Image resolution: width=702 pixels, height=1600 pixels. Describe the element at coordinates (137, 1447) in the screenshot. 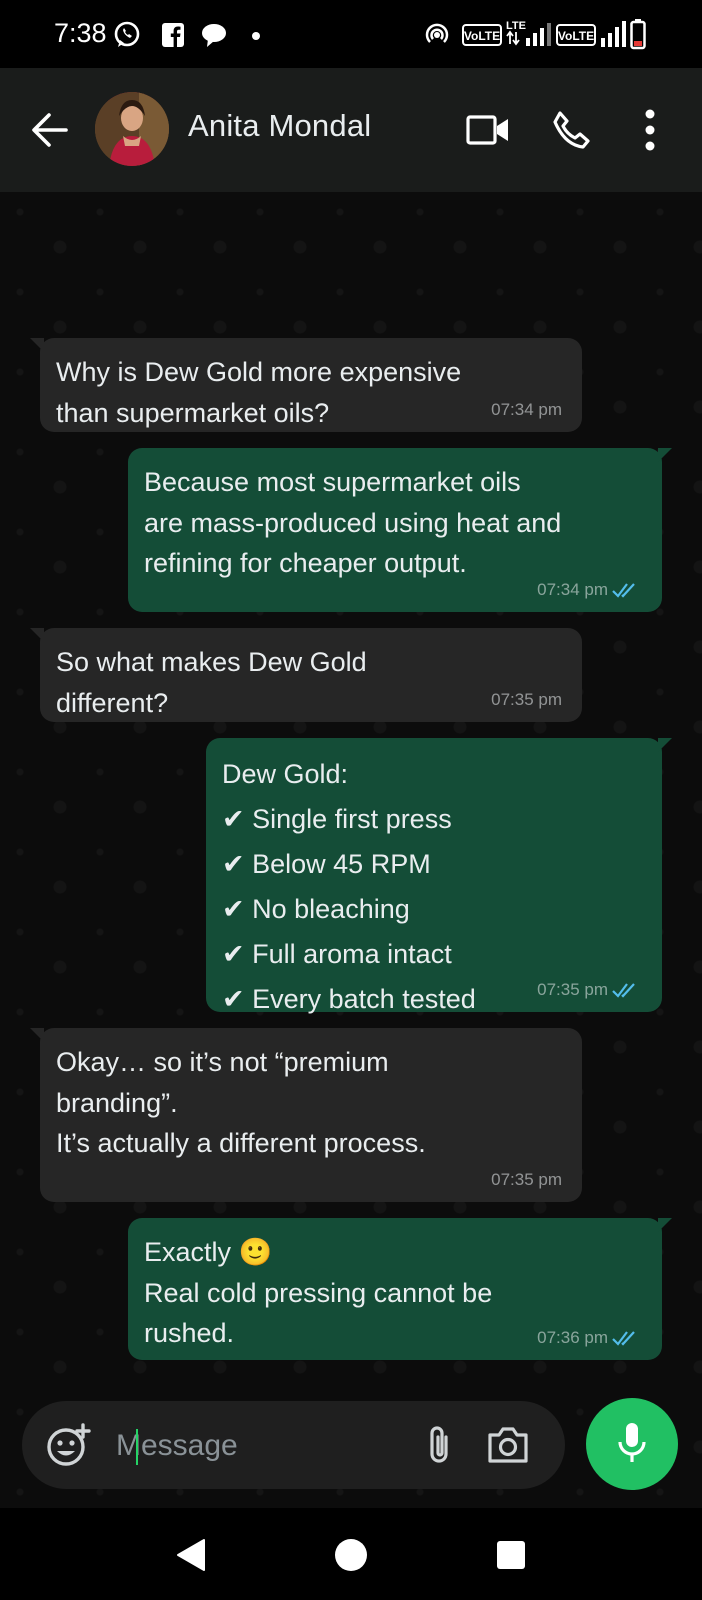

I see `text-cursor` at that location.